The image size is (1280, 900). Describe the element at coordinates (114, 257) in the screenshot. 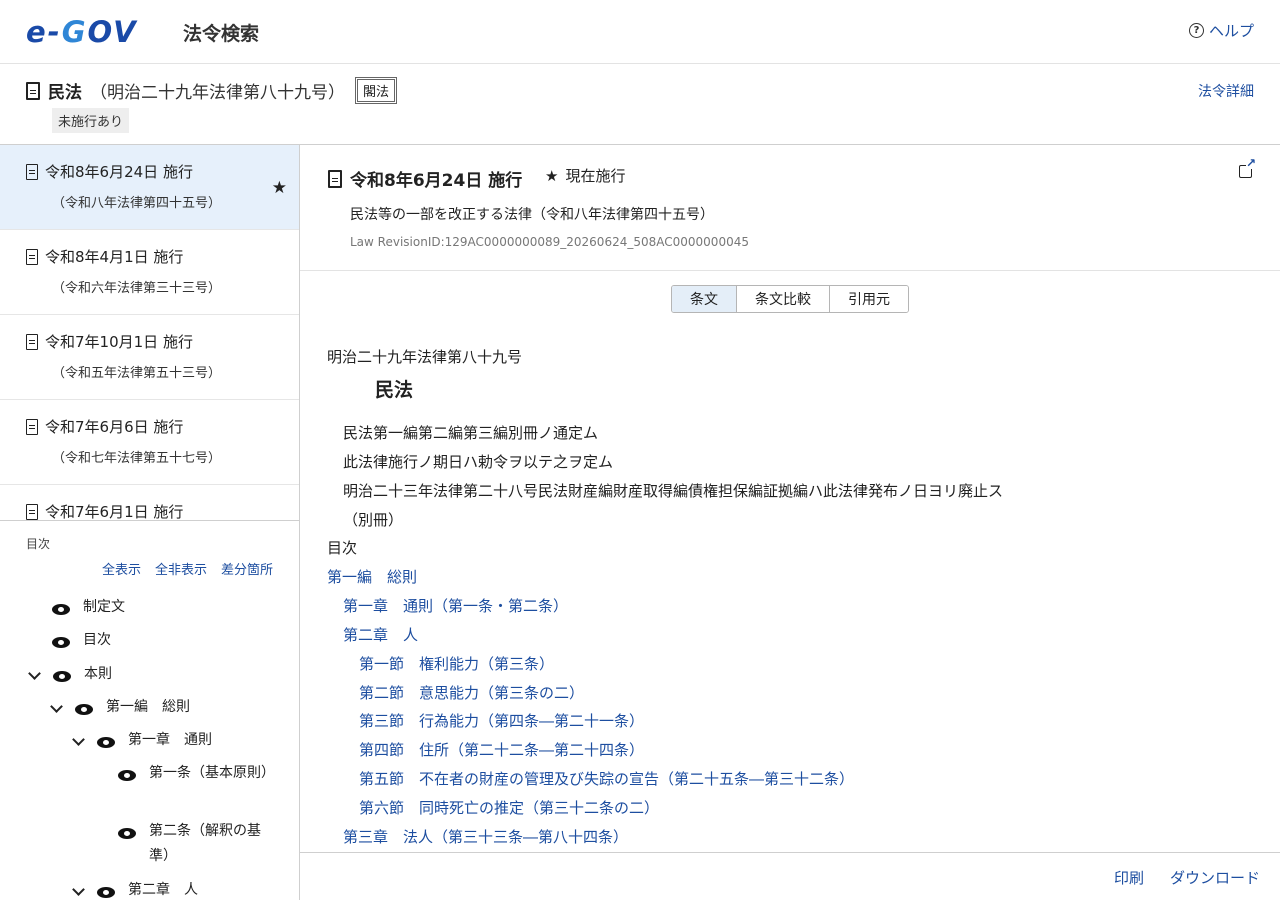

I see `revision-item-date-label: 令和8年4月1日 施行` at that location.